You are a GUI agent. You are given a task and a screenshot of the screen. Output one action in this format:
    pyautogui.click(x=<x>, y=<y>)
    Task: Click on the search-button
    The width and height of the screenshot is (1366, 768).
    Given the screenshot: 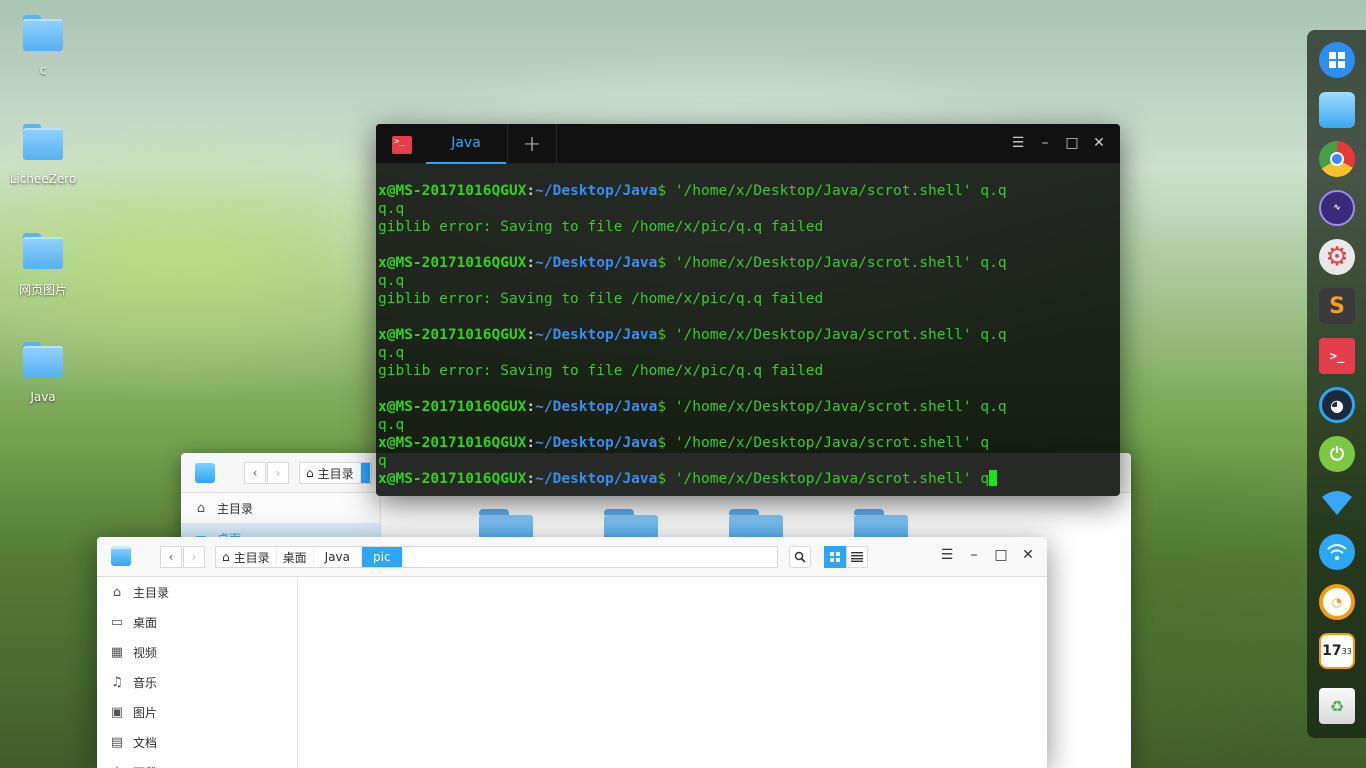 What is the action you would take?
    pyautogui.click(x=800, y=557)
    